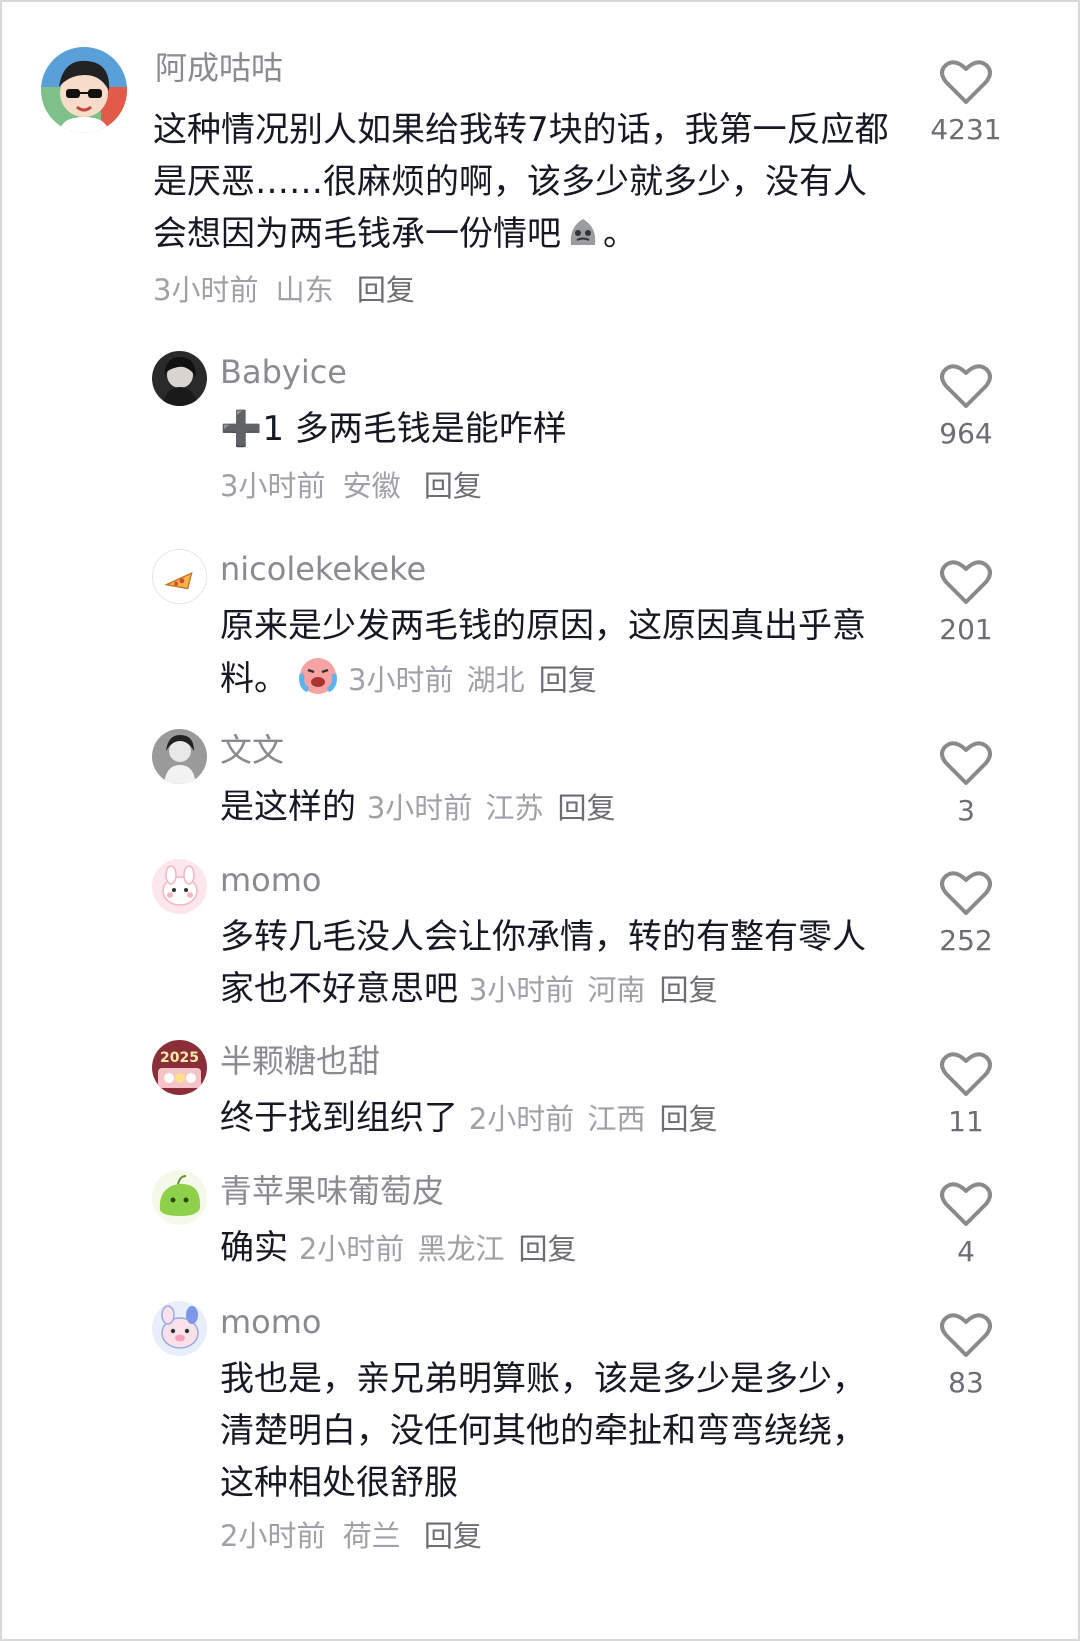 This screenshot has width=1080, height=1641. I want to click on avatar: 2025, so click(179, 1067).